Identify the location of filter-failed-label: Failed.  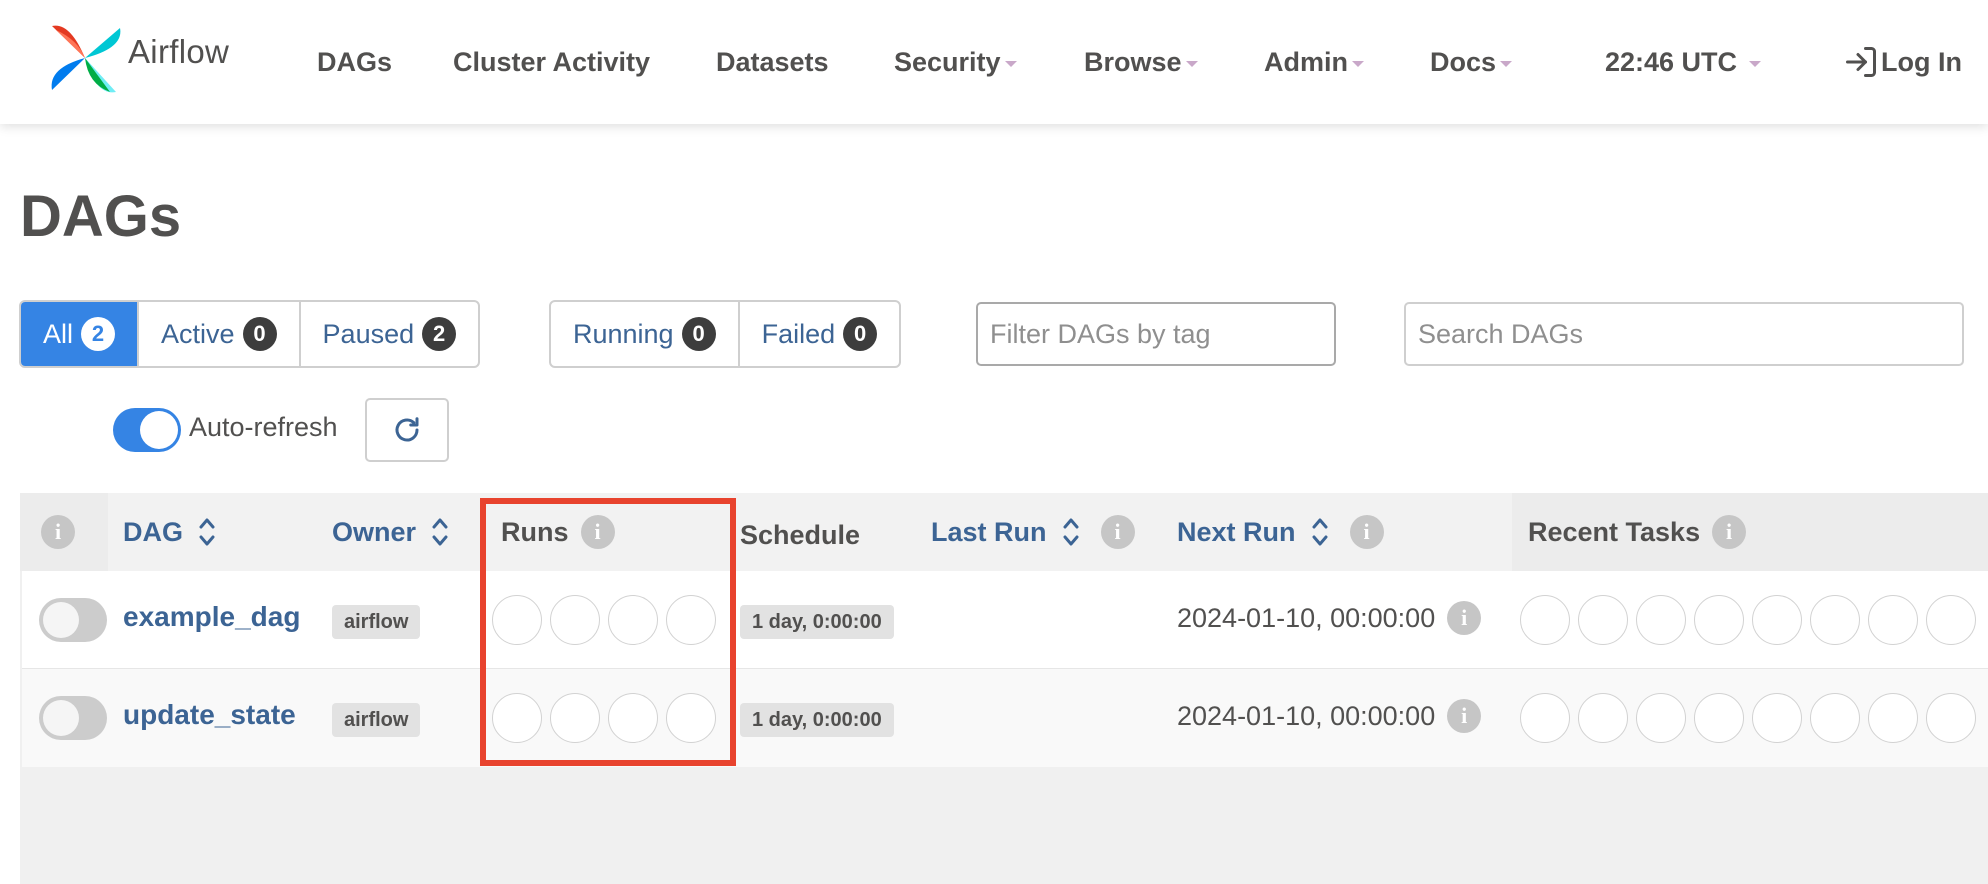
(798, 333).